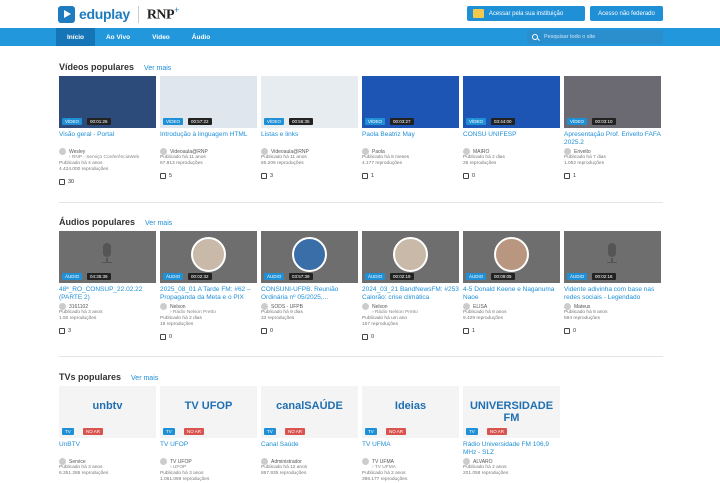  I want to click on media-title: Rádio Universidade FM 106,9 MHz - SLZ, so click(511, 449).